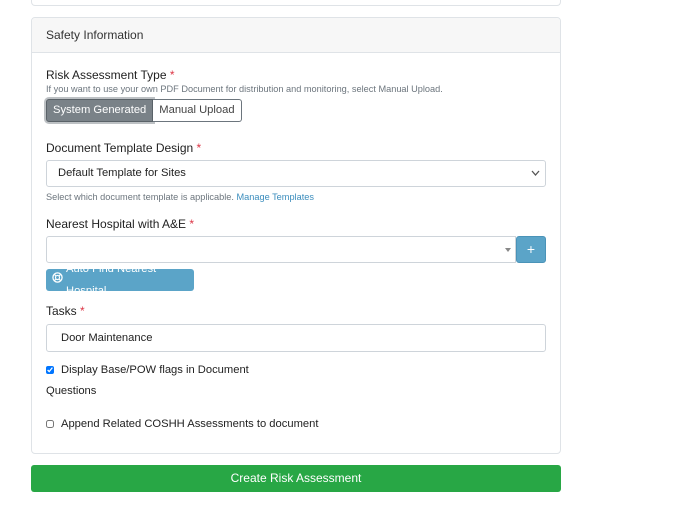  I want to click on caret-down-icon, so click(508, 250).